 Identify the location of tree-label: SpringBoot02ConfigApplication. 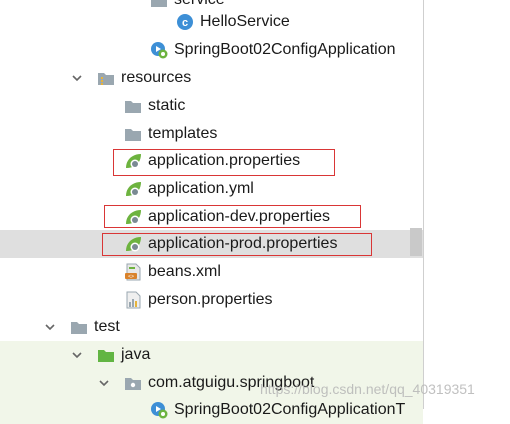
(285, 49).